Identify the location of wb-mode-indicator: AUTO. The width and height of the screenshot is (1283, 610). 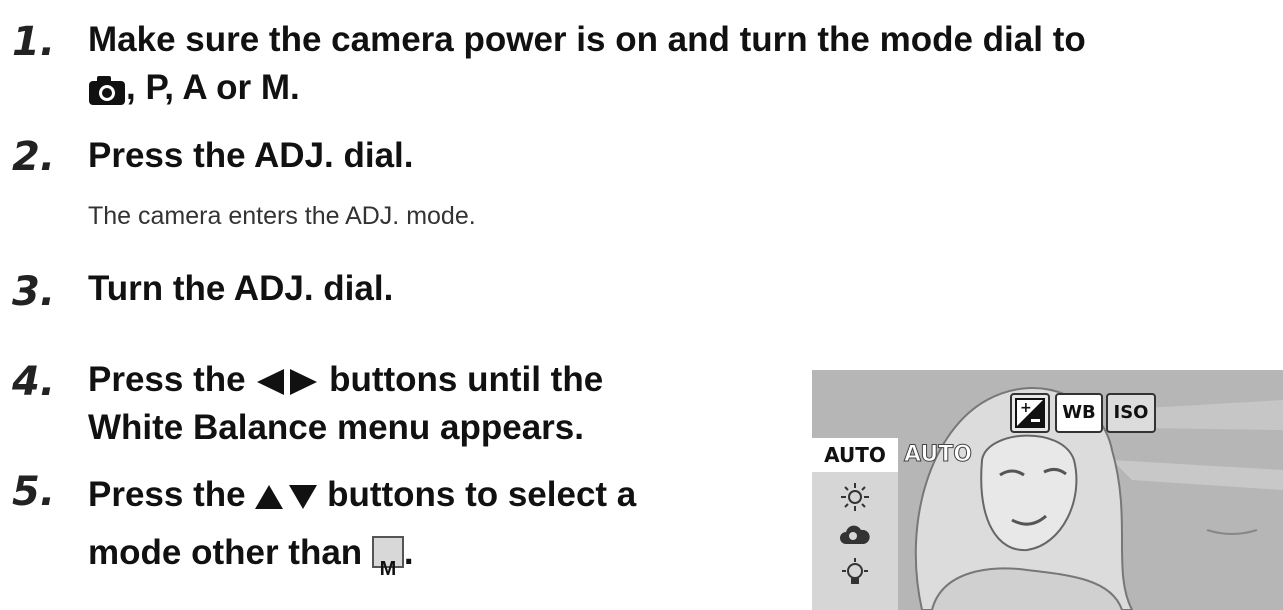
(938, 455).